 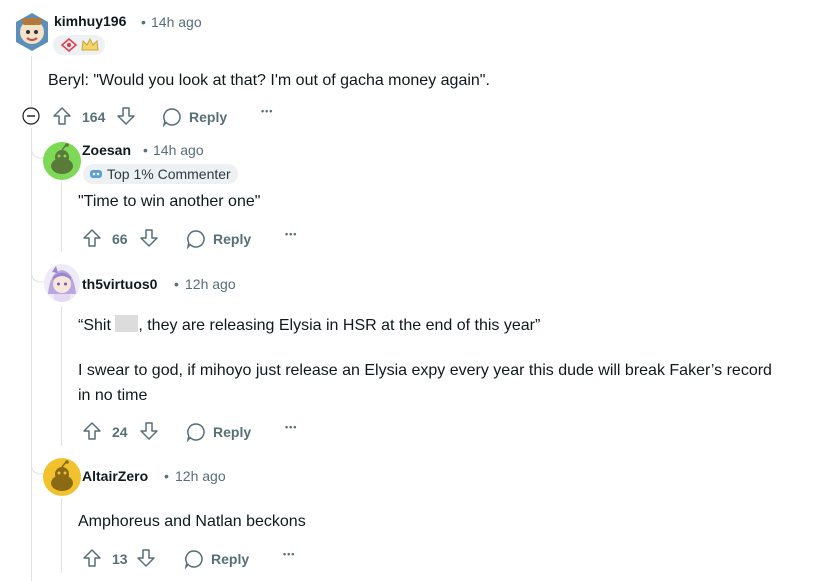 I want to click on vote-count: 66, so click(x=120, y=239).